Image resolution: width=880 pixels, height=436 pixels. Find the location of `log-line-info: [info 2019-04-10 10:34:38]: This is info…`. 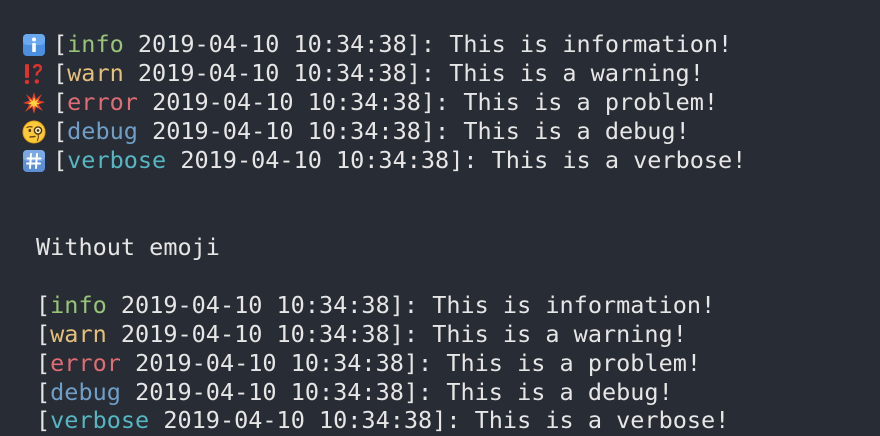

log-line-info: [info 2019-04-10 10:34:38]: This is info… is located at coordinates (376, 305).